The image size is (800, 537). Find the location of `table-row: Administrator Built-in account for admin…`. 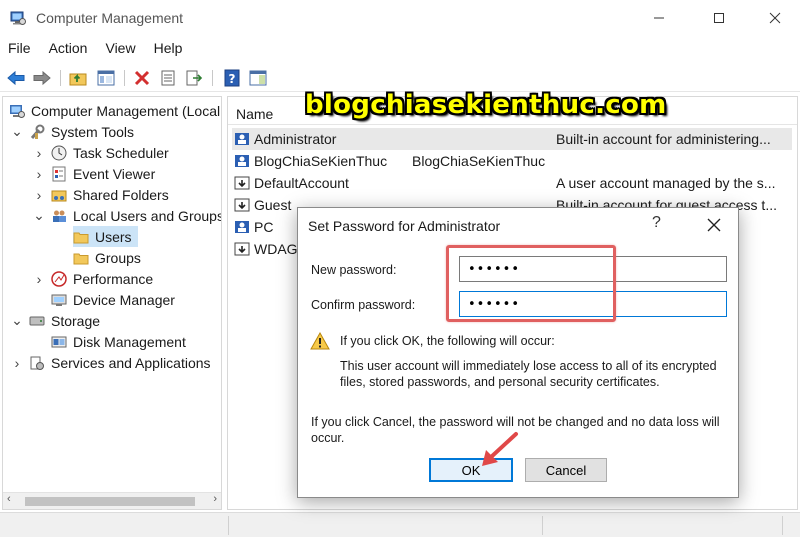

table-row: Administrator Built-in account for admin… is located at coordinates (512, 139).